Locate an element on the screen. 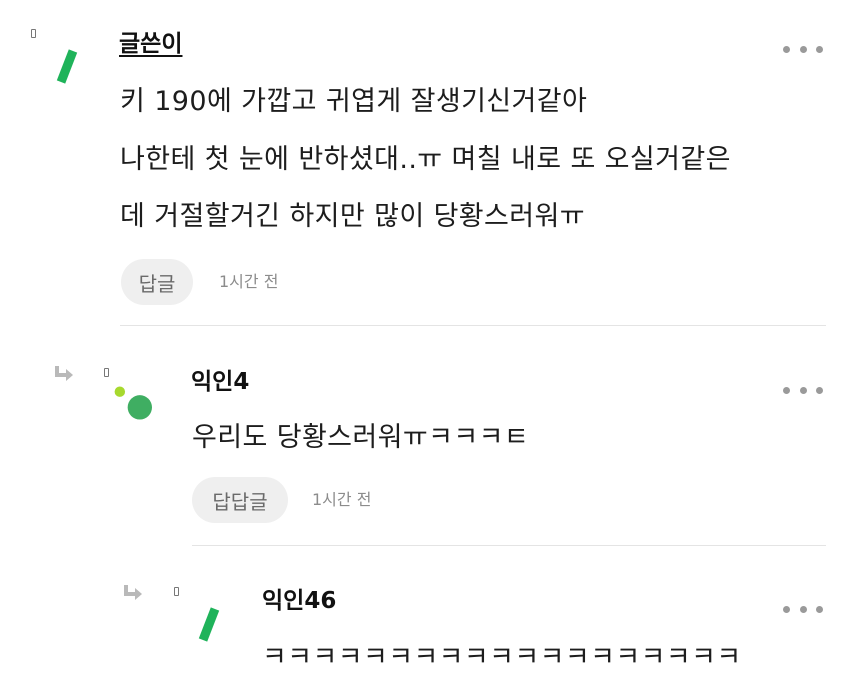 This screenshot has height=680, width=850. lime-dot-icon is located at coordinates (120, 391).